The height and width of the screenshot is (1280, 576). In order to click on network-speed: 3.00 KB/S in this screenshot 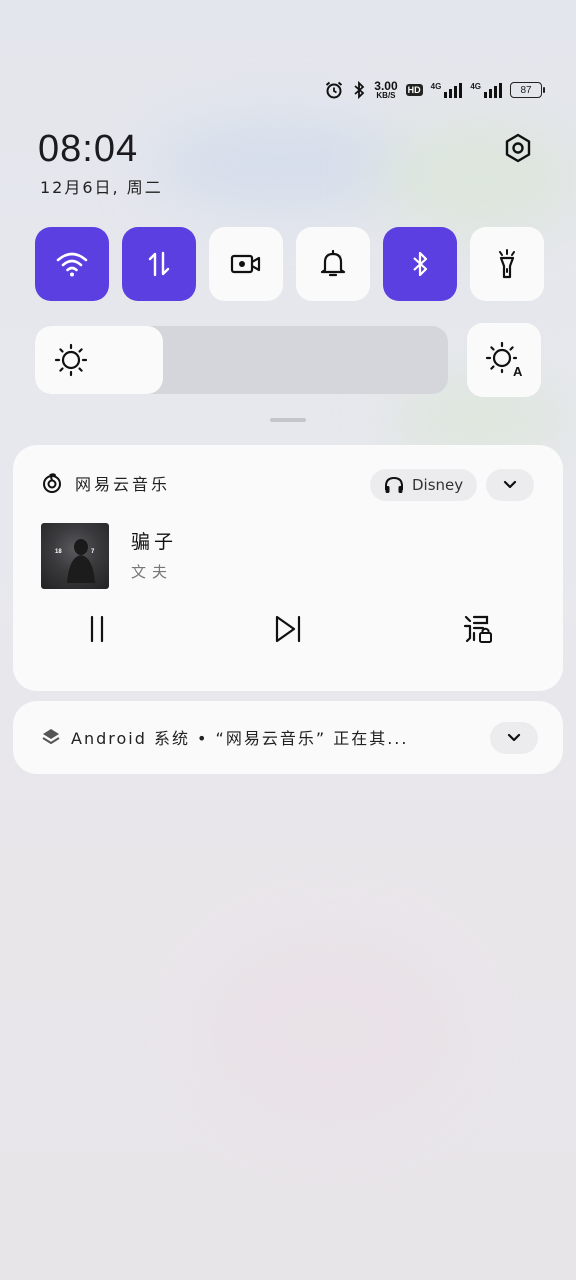, I will do `click(385, 90)`.